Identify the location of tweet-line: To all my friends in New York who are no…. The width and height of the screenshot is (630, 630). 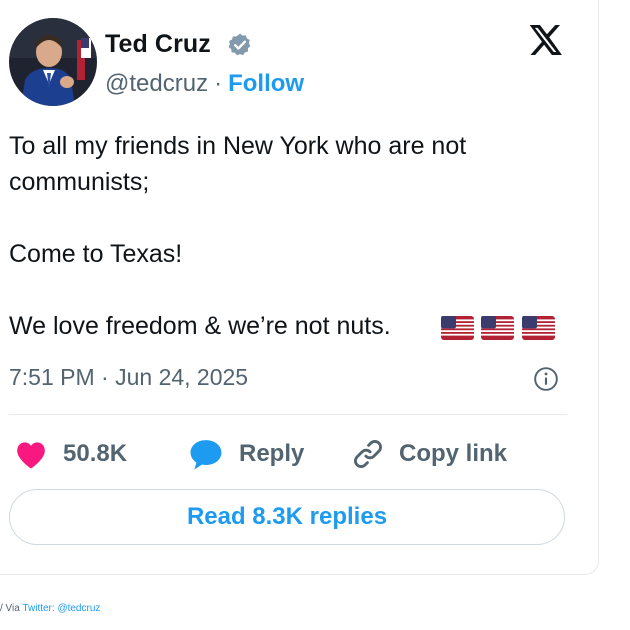
(238, 164).